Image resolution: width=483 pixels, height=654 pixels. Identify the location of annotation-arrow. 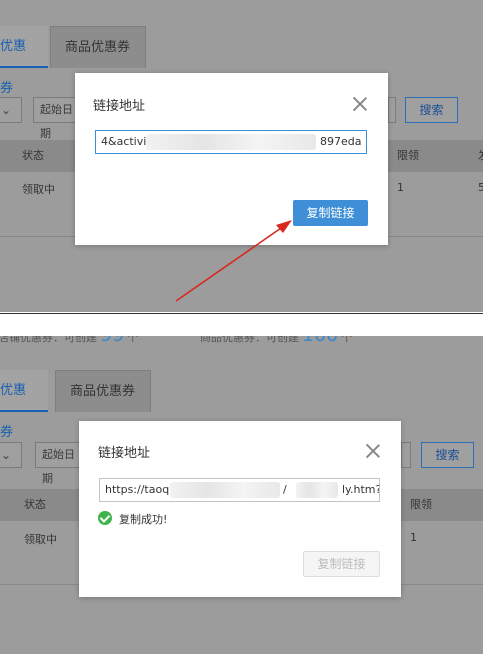
(233, 261).